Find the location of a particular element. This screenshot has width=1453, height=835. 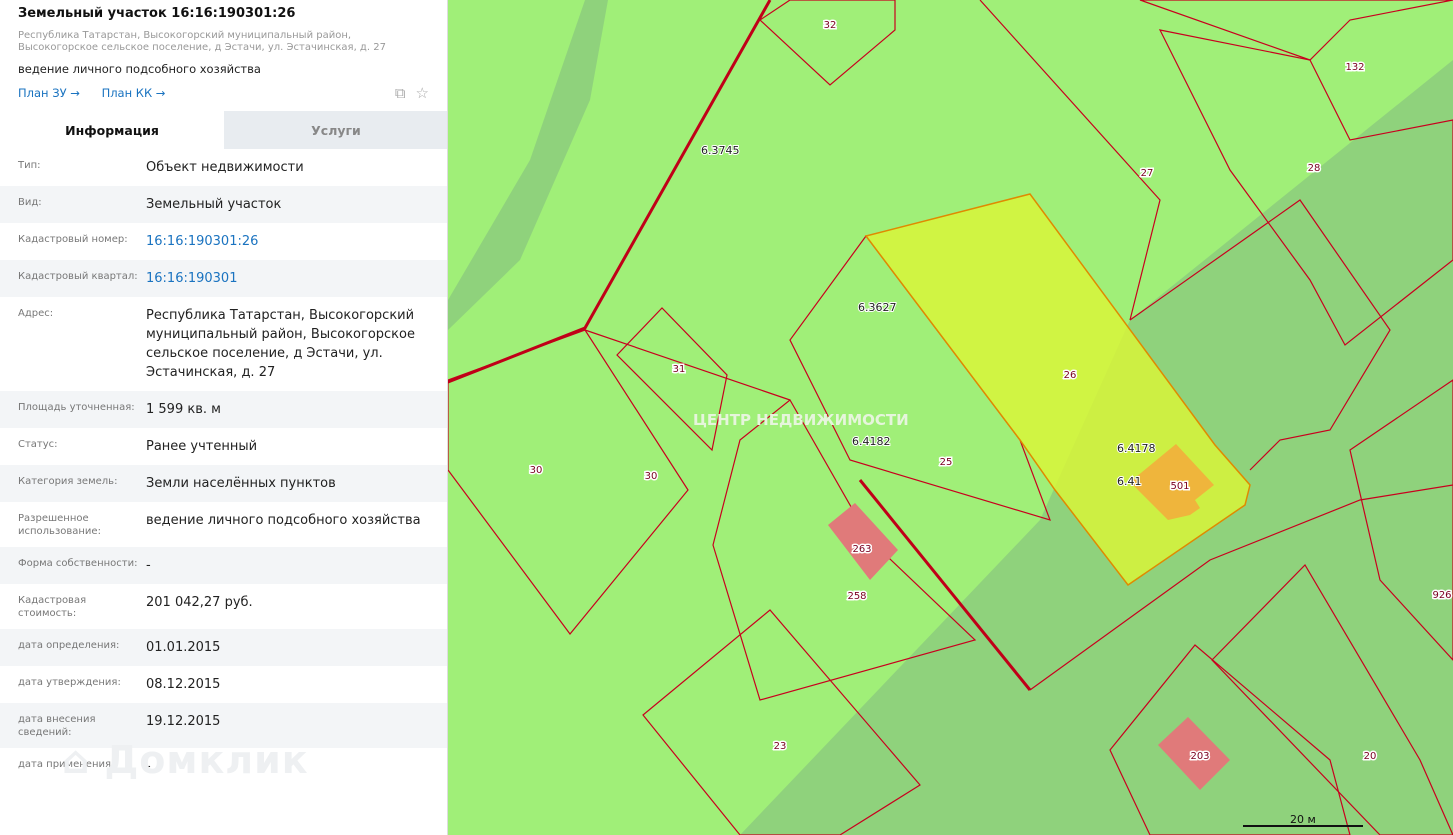

info-row: Форма собственности: - is located at coordinates (223, 565).